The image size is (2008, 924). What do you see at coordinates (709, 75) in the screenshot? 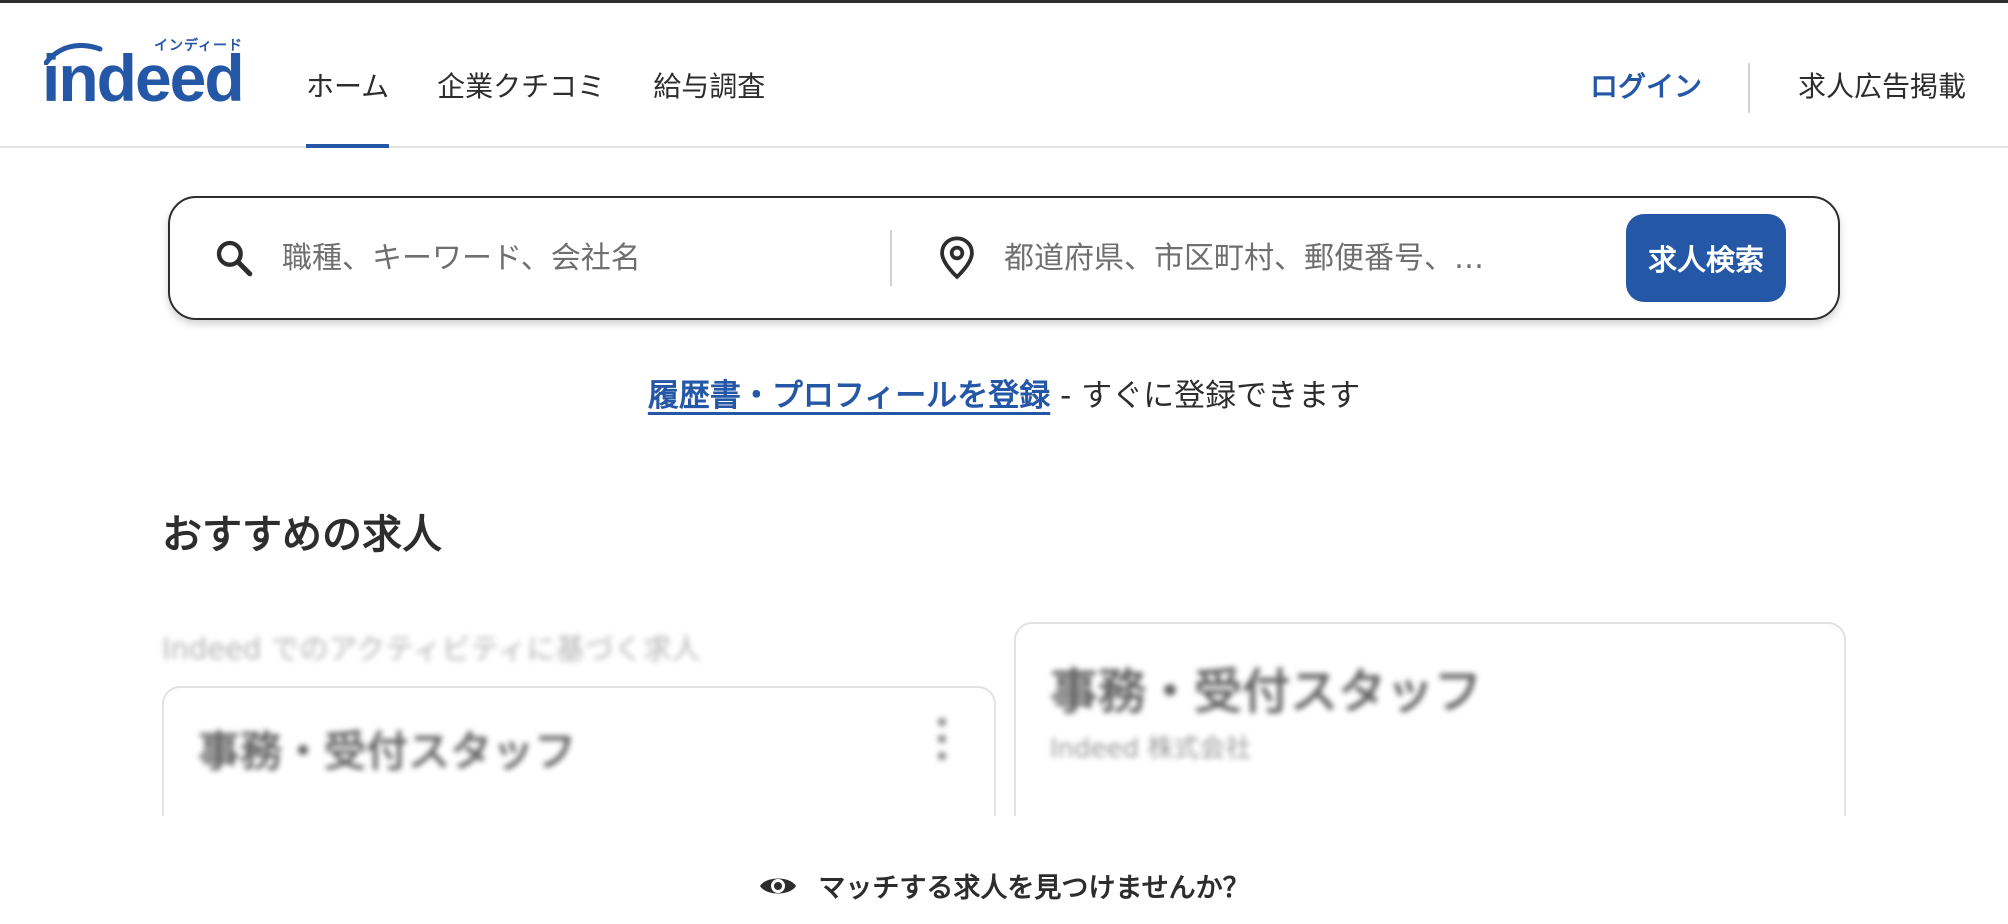
I see `nav-salaries: 給与調査` at bounding box center [709, 75].